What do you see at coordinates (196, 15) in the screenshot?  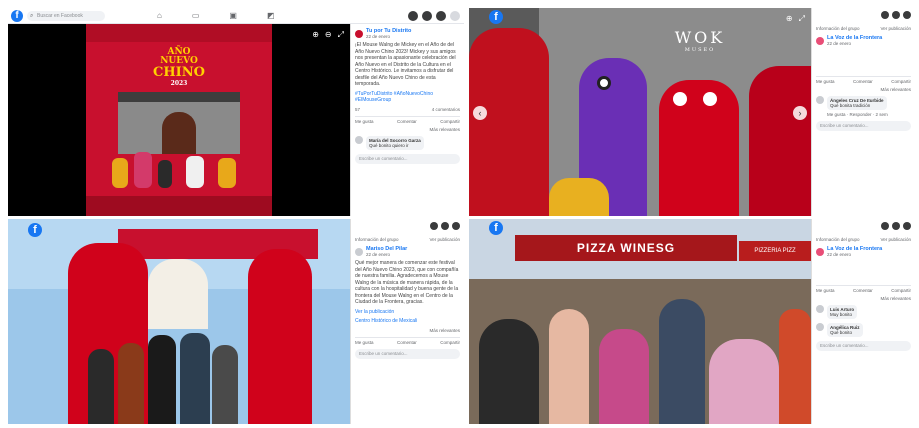 I see `watch-icon: ▭` at bounding box center [196, 15].